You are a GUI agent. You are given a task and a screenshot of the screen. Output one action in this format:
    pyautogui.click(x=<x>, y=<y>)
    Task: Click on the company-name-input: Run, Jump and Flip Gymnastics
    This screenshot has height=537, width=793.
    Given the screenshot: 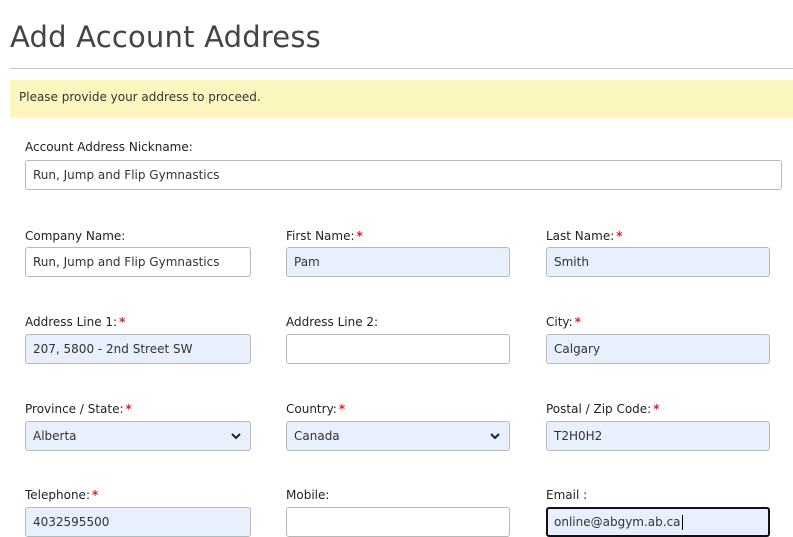 What is the action you would take?
    pyautogui.click(x=138, y=262)
    